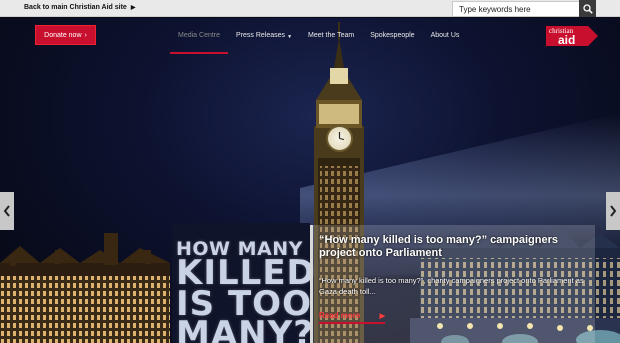 The image size is (620, 343). What do you see at coordinates (261, 35) in the screenshot?
I see `nav-item-label: Press Releases` at bounding box center [261, 35].